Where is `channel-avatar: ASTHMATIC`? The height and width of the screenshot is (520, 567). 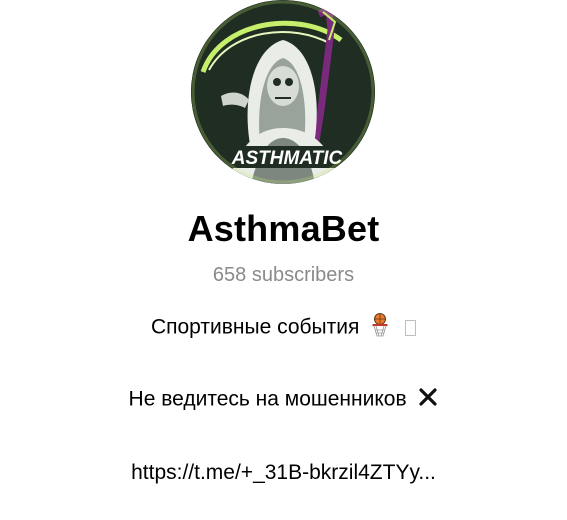 channel-avatar: ASTHMATIC is located at coordinates (283, 92).